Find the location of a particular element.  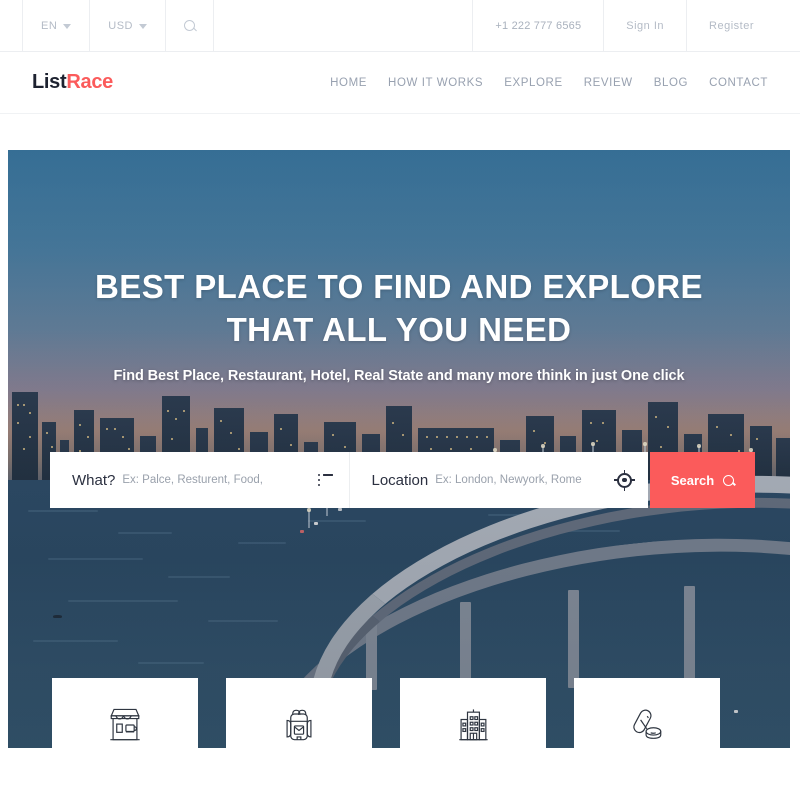

nav-item-contact: CONTACT is located at coordinates (738, 83).